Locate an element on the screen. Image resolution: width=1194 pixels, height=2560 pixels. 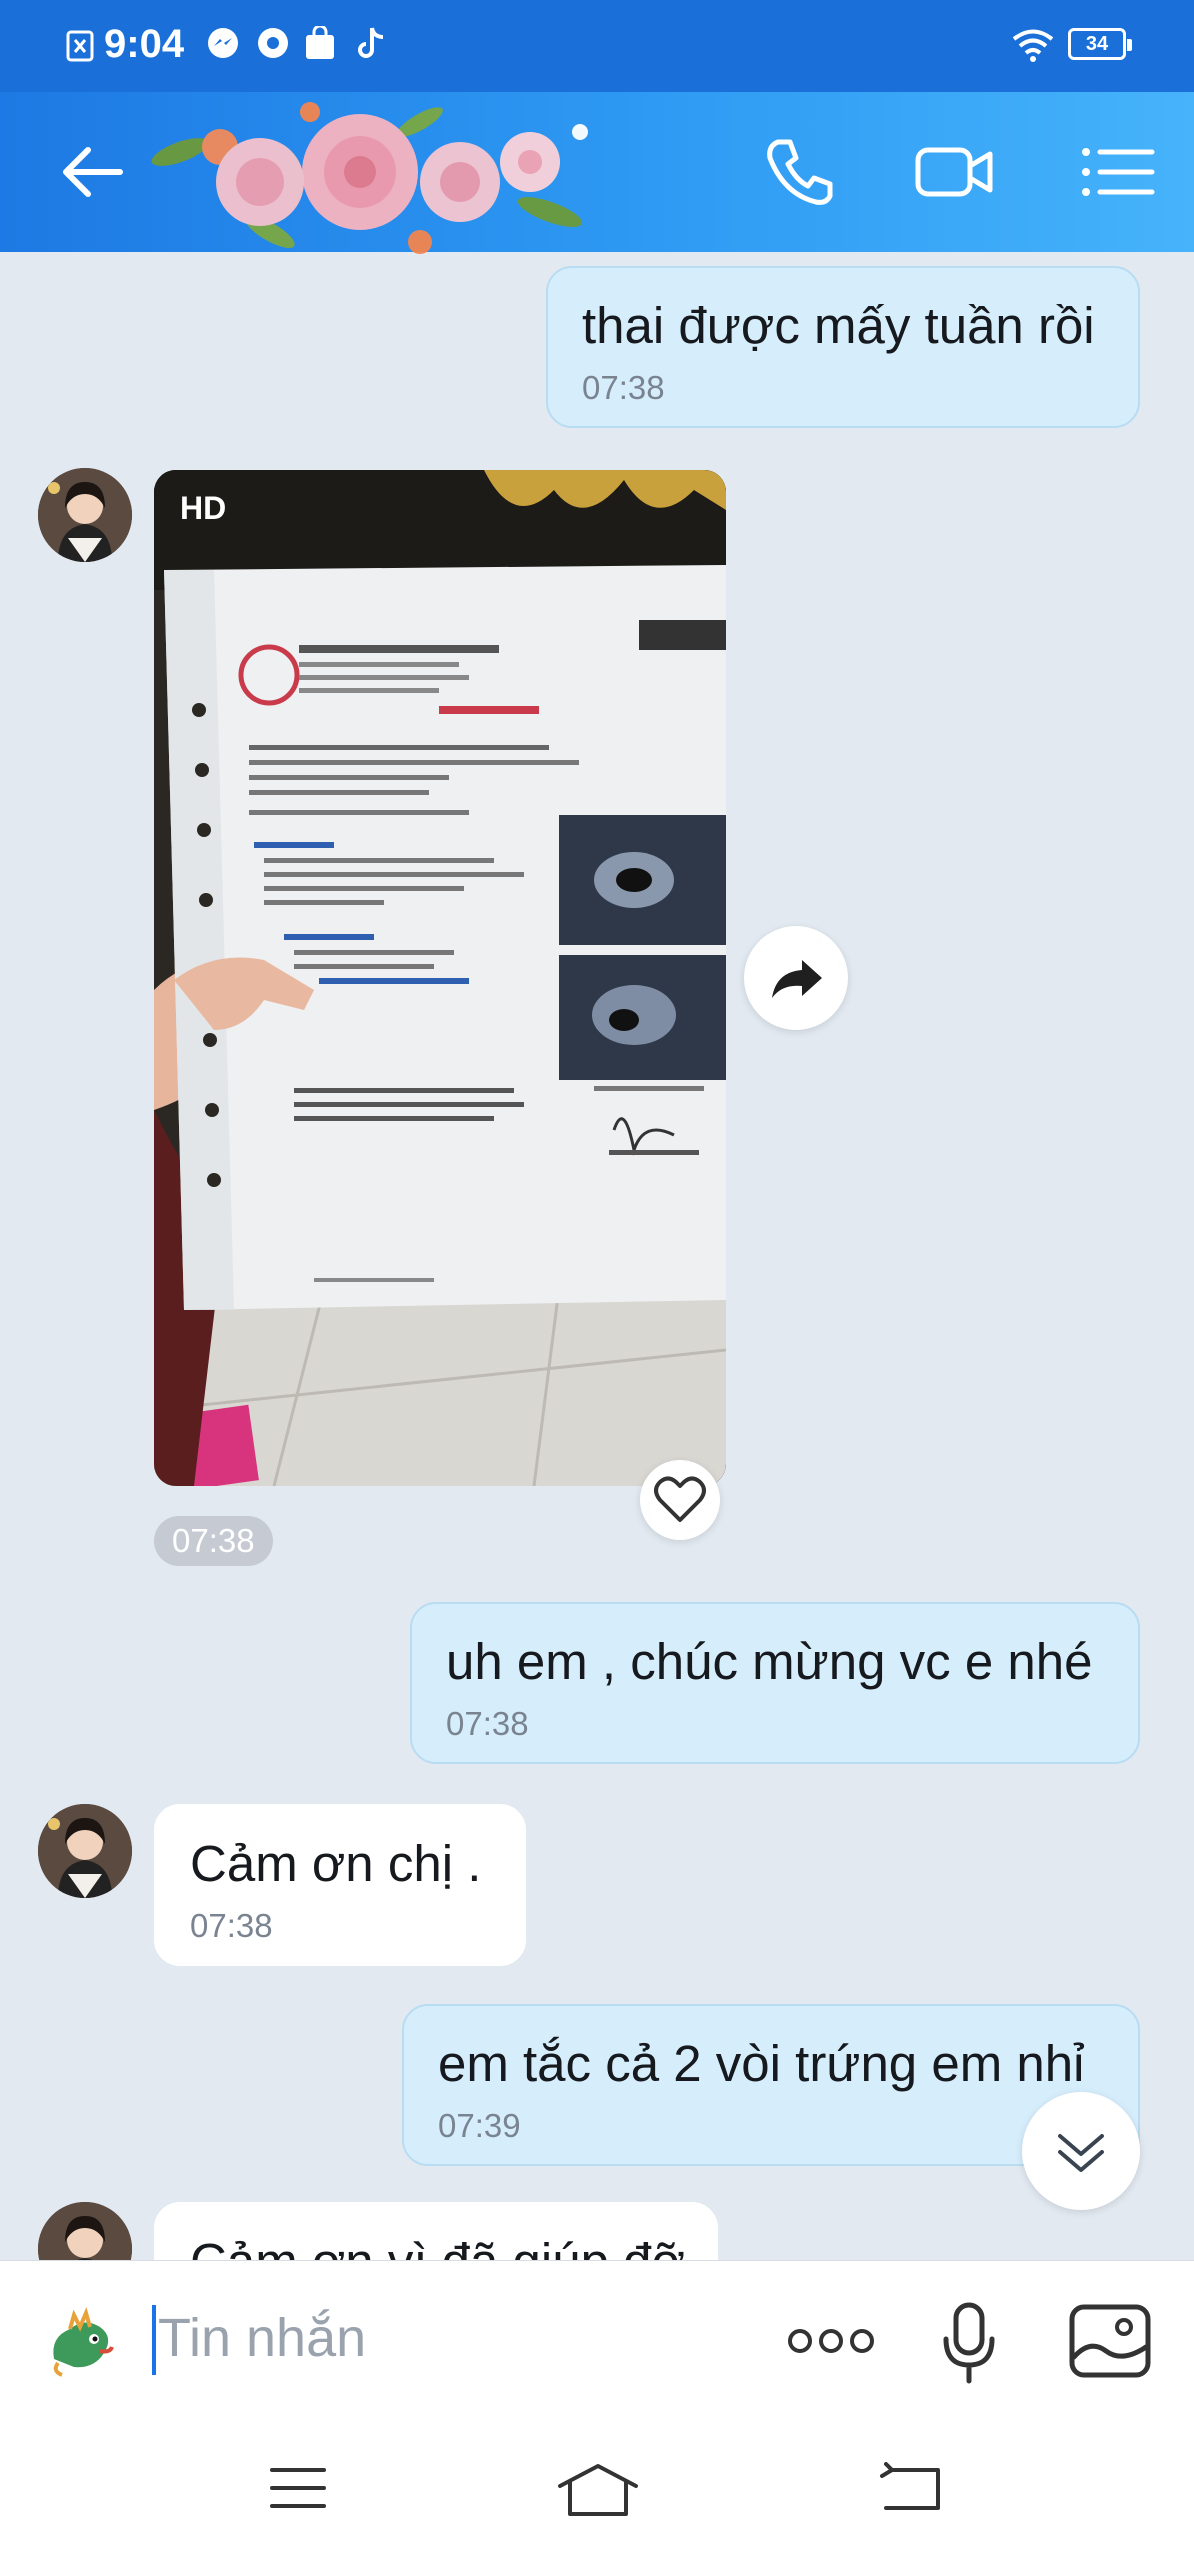
heart-icon is located at coordinates (680, 1499).